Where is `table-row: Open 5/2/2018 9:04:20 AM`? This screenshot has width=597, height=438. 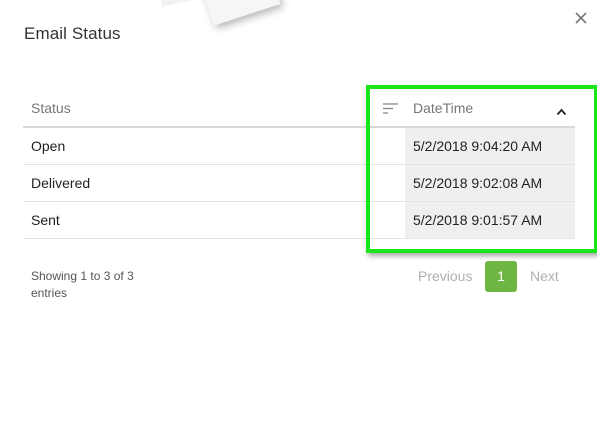 table-row: Open 5/2/2018 9:04:20 AM is located at coordinates (299, 146).